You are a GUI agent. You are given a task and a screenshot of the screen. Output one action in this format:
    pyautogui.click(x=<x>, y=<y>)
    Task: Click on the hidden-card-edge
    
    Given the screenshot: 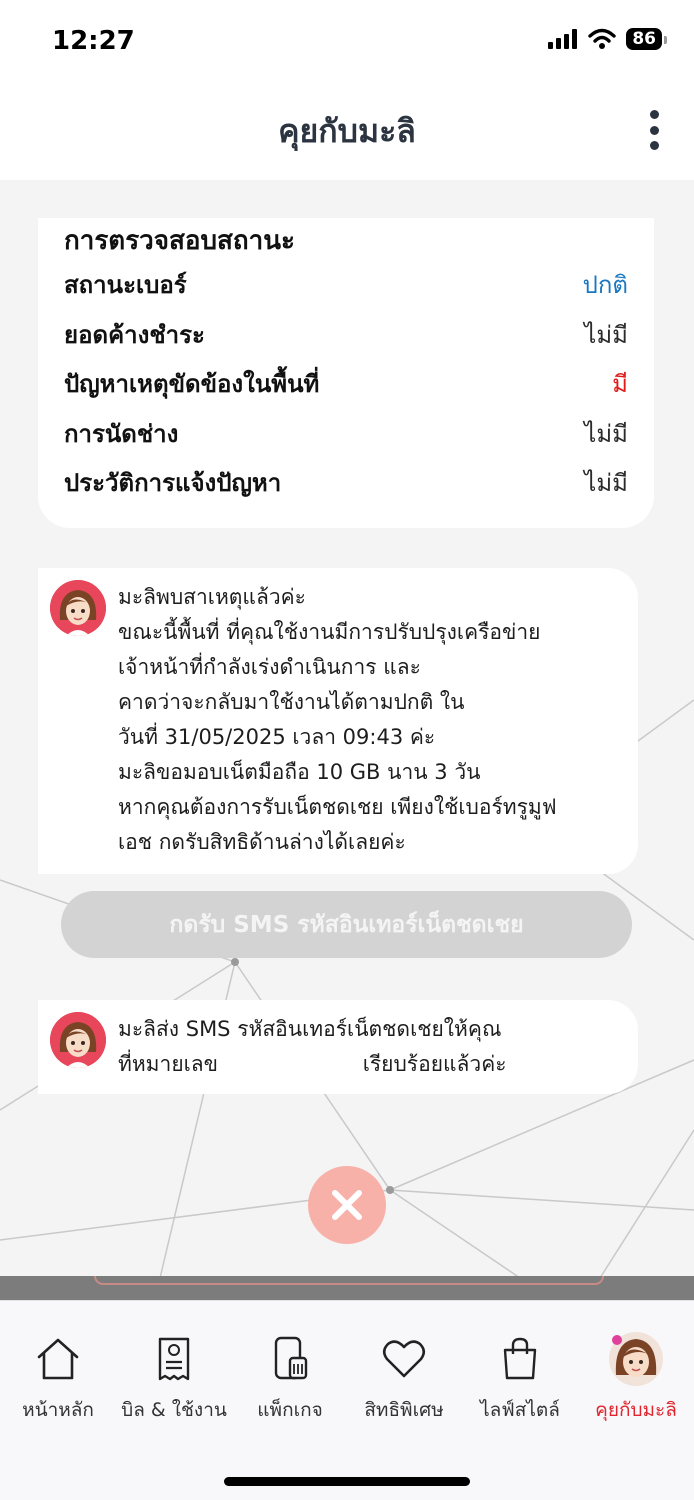 What is the action you would take?
    pyautogui.click(x=349, y=1280)
    